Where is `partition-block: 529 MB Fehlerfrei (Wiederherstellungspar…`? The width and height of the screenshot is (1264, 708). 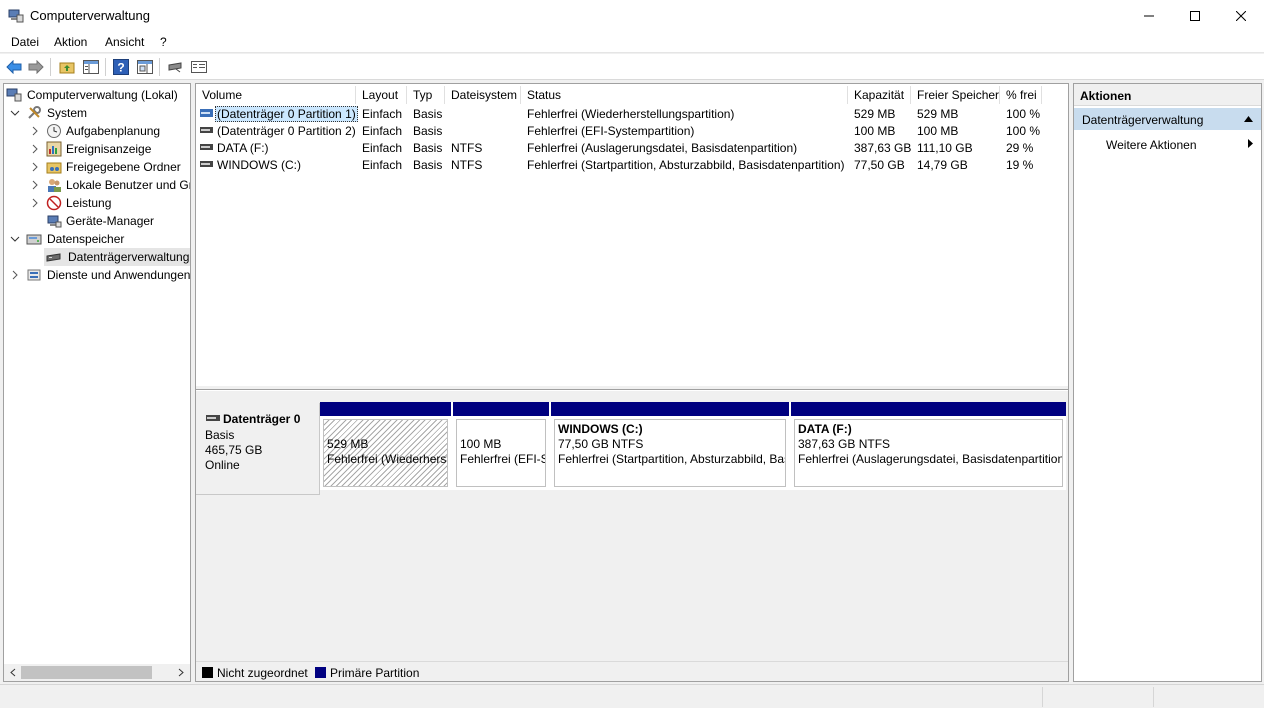 partition-block: 529 MB Fehlerfrei (Wiederherstellungspar… is located at coordinates (385, 446).